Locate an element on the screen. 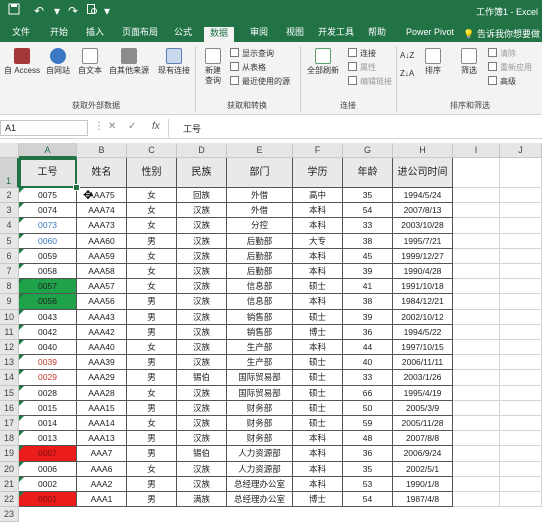  fill-handle is located at coordinates (76, 187).